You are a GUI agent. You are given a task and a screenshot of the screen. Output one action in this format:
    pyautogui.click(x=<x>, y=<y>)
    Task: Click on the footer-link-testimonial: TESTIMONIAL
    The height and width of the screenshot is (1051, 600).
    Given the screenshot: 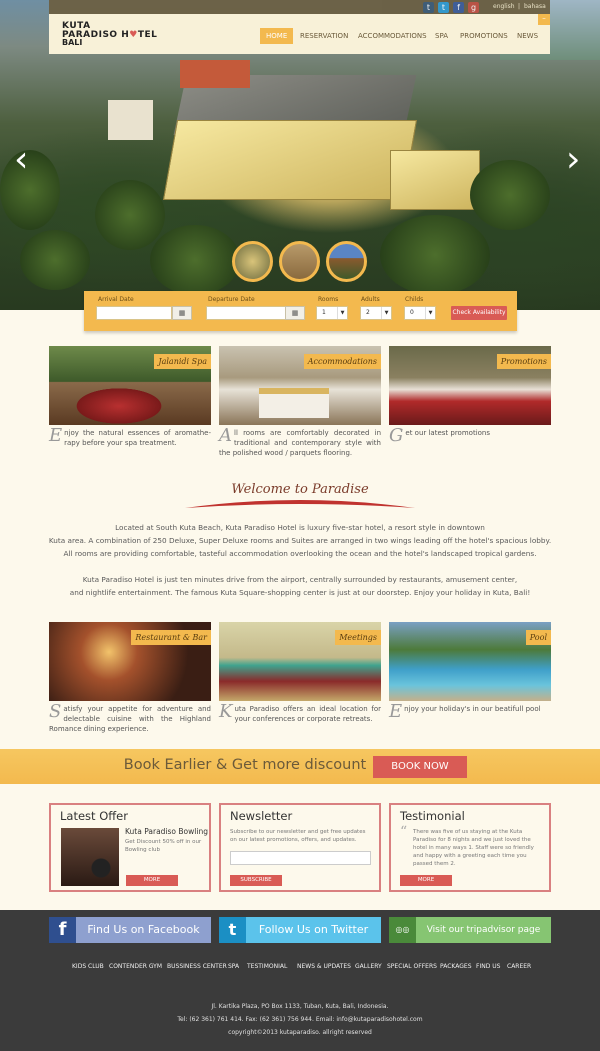 What is the action you would take?
    pyautogui.click(x=267, y=966)
    